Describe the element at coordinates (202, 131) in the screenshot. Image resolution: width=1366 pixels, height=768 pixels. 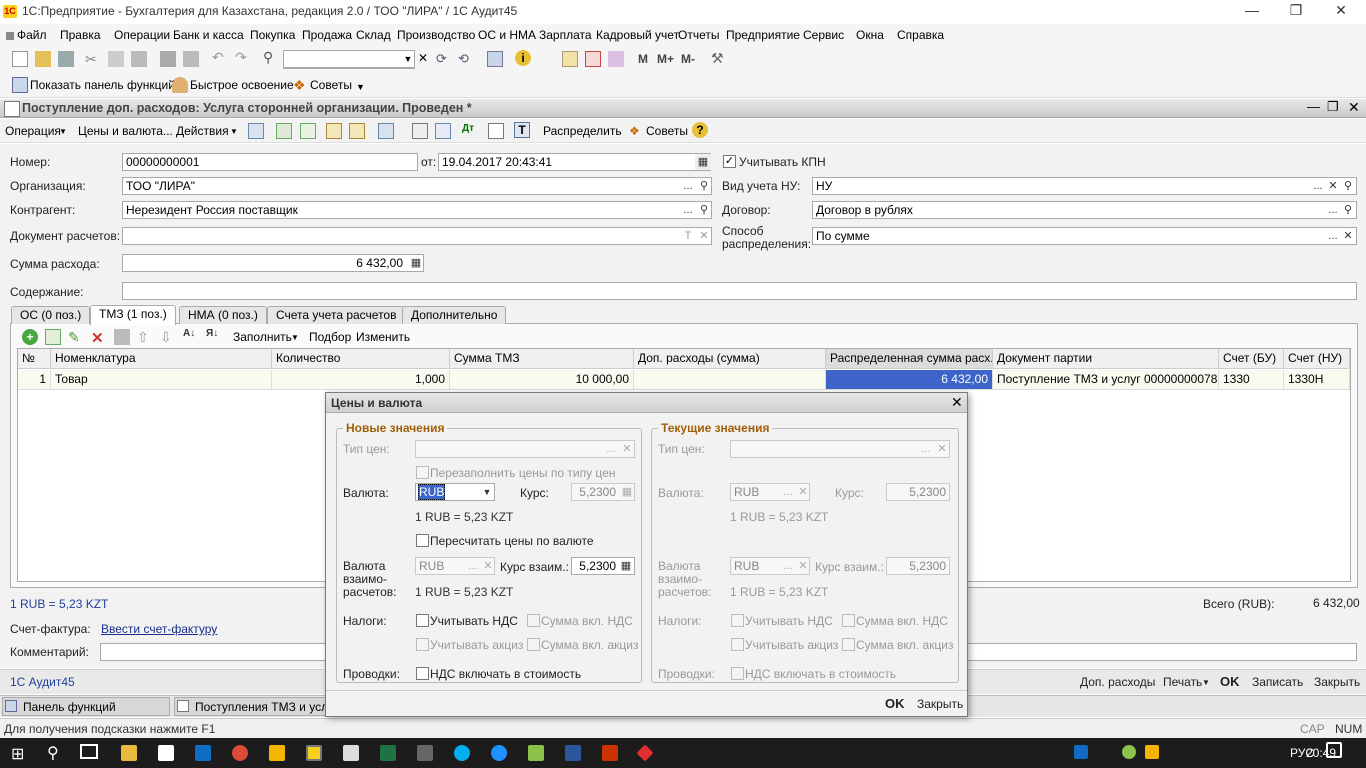
I see `actions-menu: Действия` at that location.